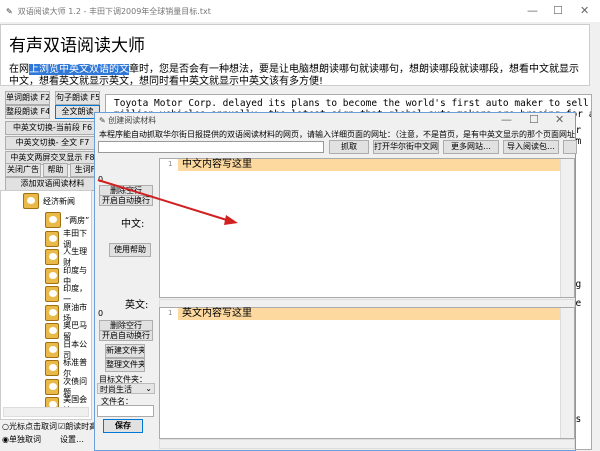  Describe the element at coordinates (164, 200) in the screenshot. I see `arrow-line` at that location.